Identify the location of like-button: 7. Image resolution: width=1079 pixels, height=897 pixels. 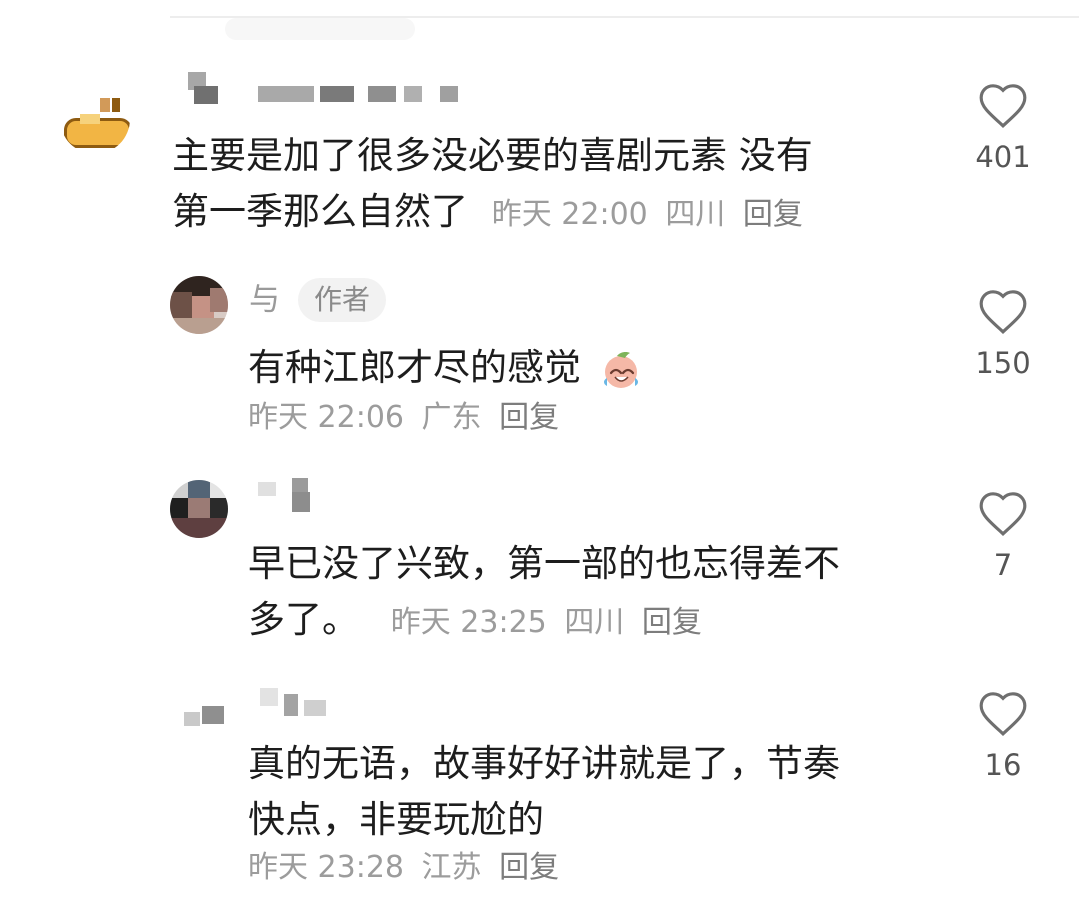
(1003, 535).